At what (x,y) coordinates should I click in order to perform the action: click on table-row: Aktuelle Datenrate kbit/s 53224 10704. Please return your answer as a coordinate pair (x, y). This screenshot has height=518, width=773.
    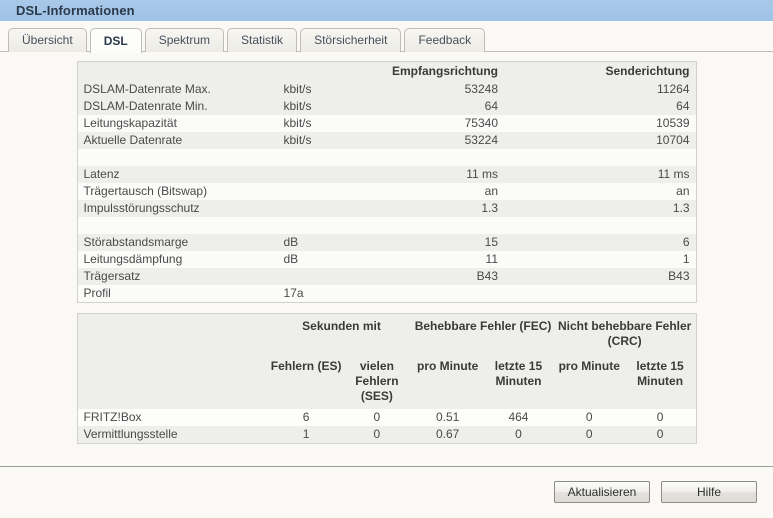
    Looking at the image, I should click on (386, 140).